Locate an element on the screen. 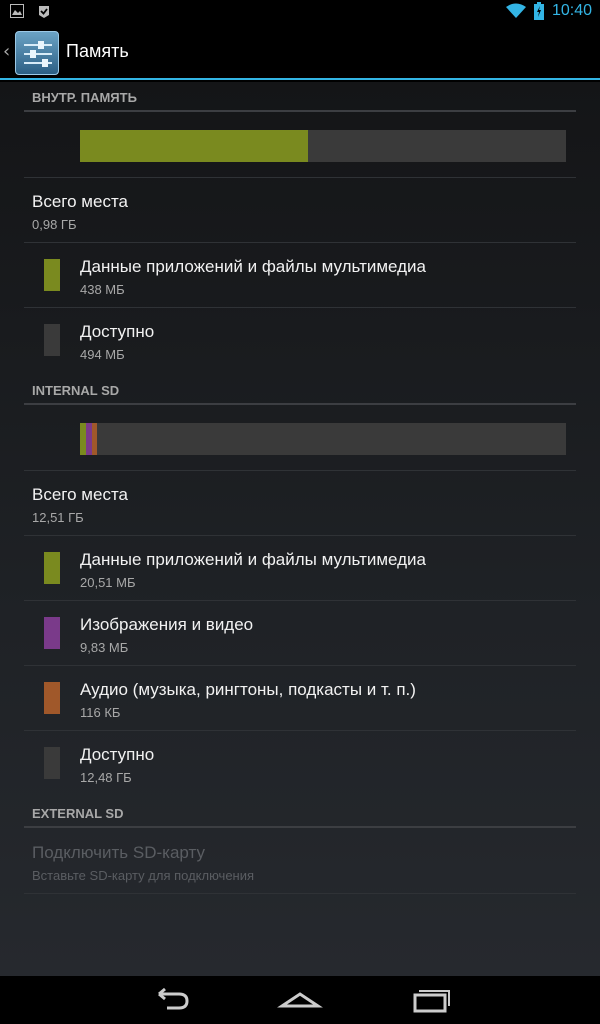 The height and width of the screenshot is (1024, 600). action-bar: ‹ Память is located at coordinates (300, 52).